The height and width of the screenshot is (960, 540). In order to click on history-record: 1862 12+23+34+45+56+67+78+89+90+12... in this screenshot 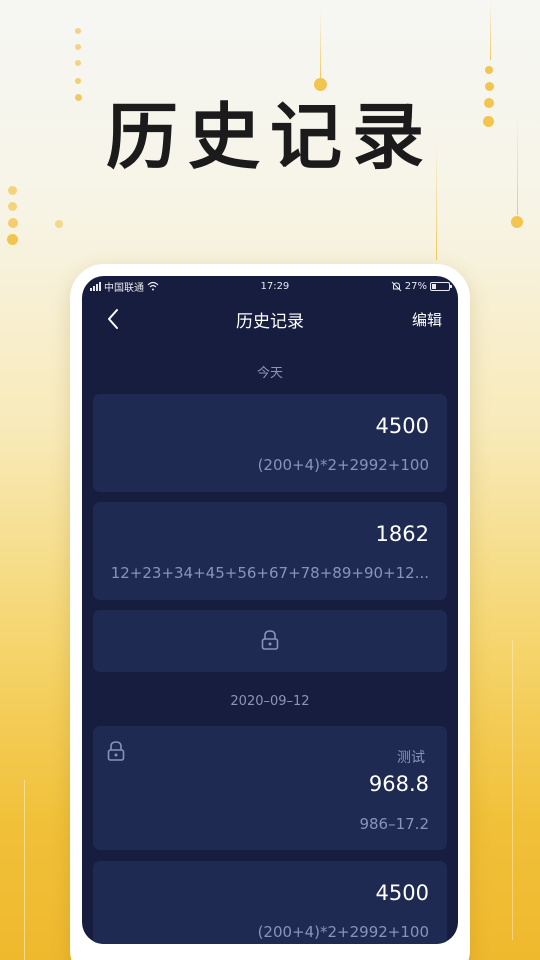, I will do `click(270, 551)`.